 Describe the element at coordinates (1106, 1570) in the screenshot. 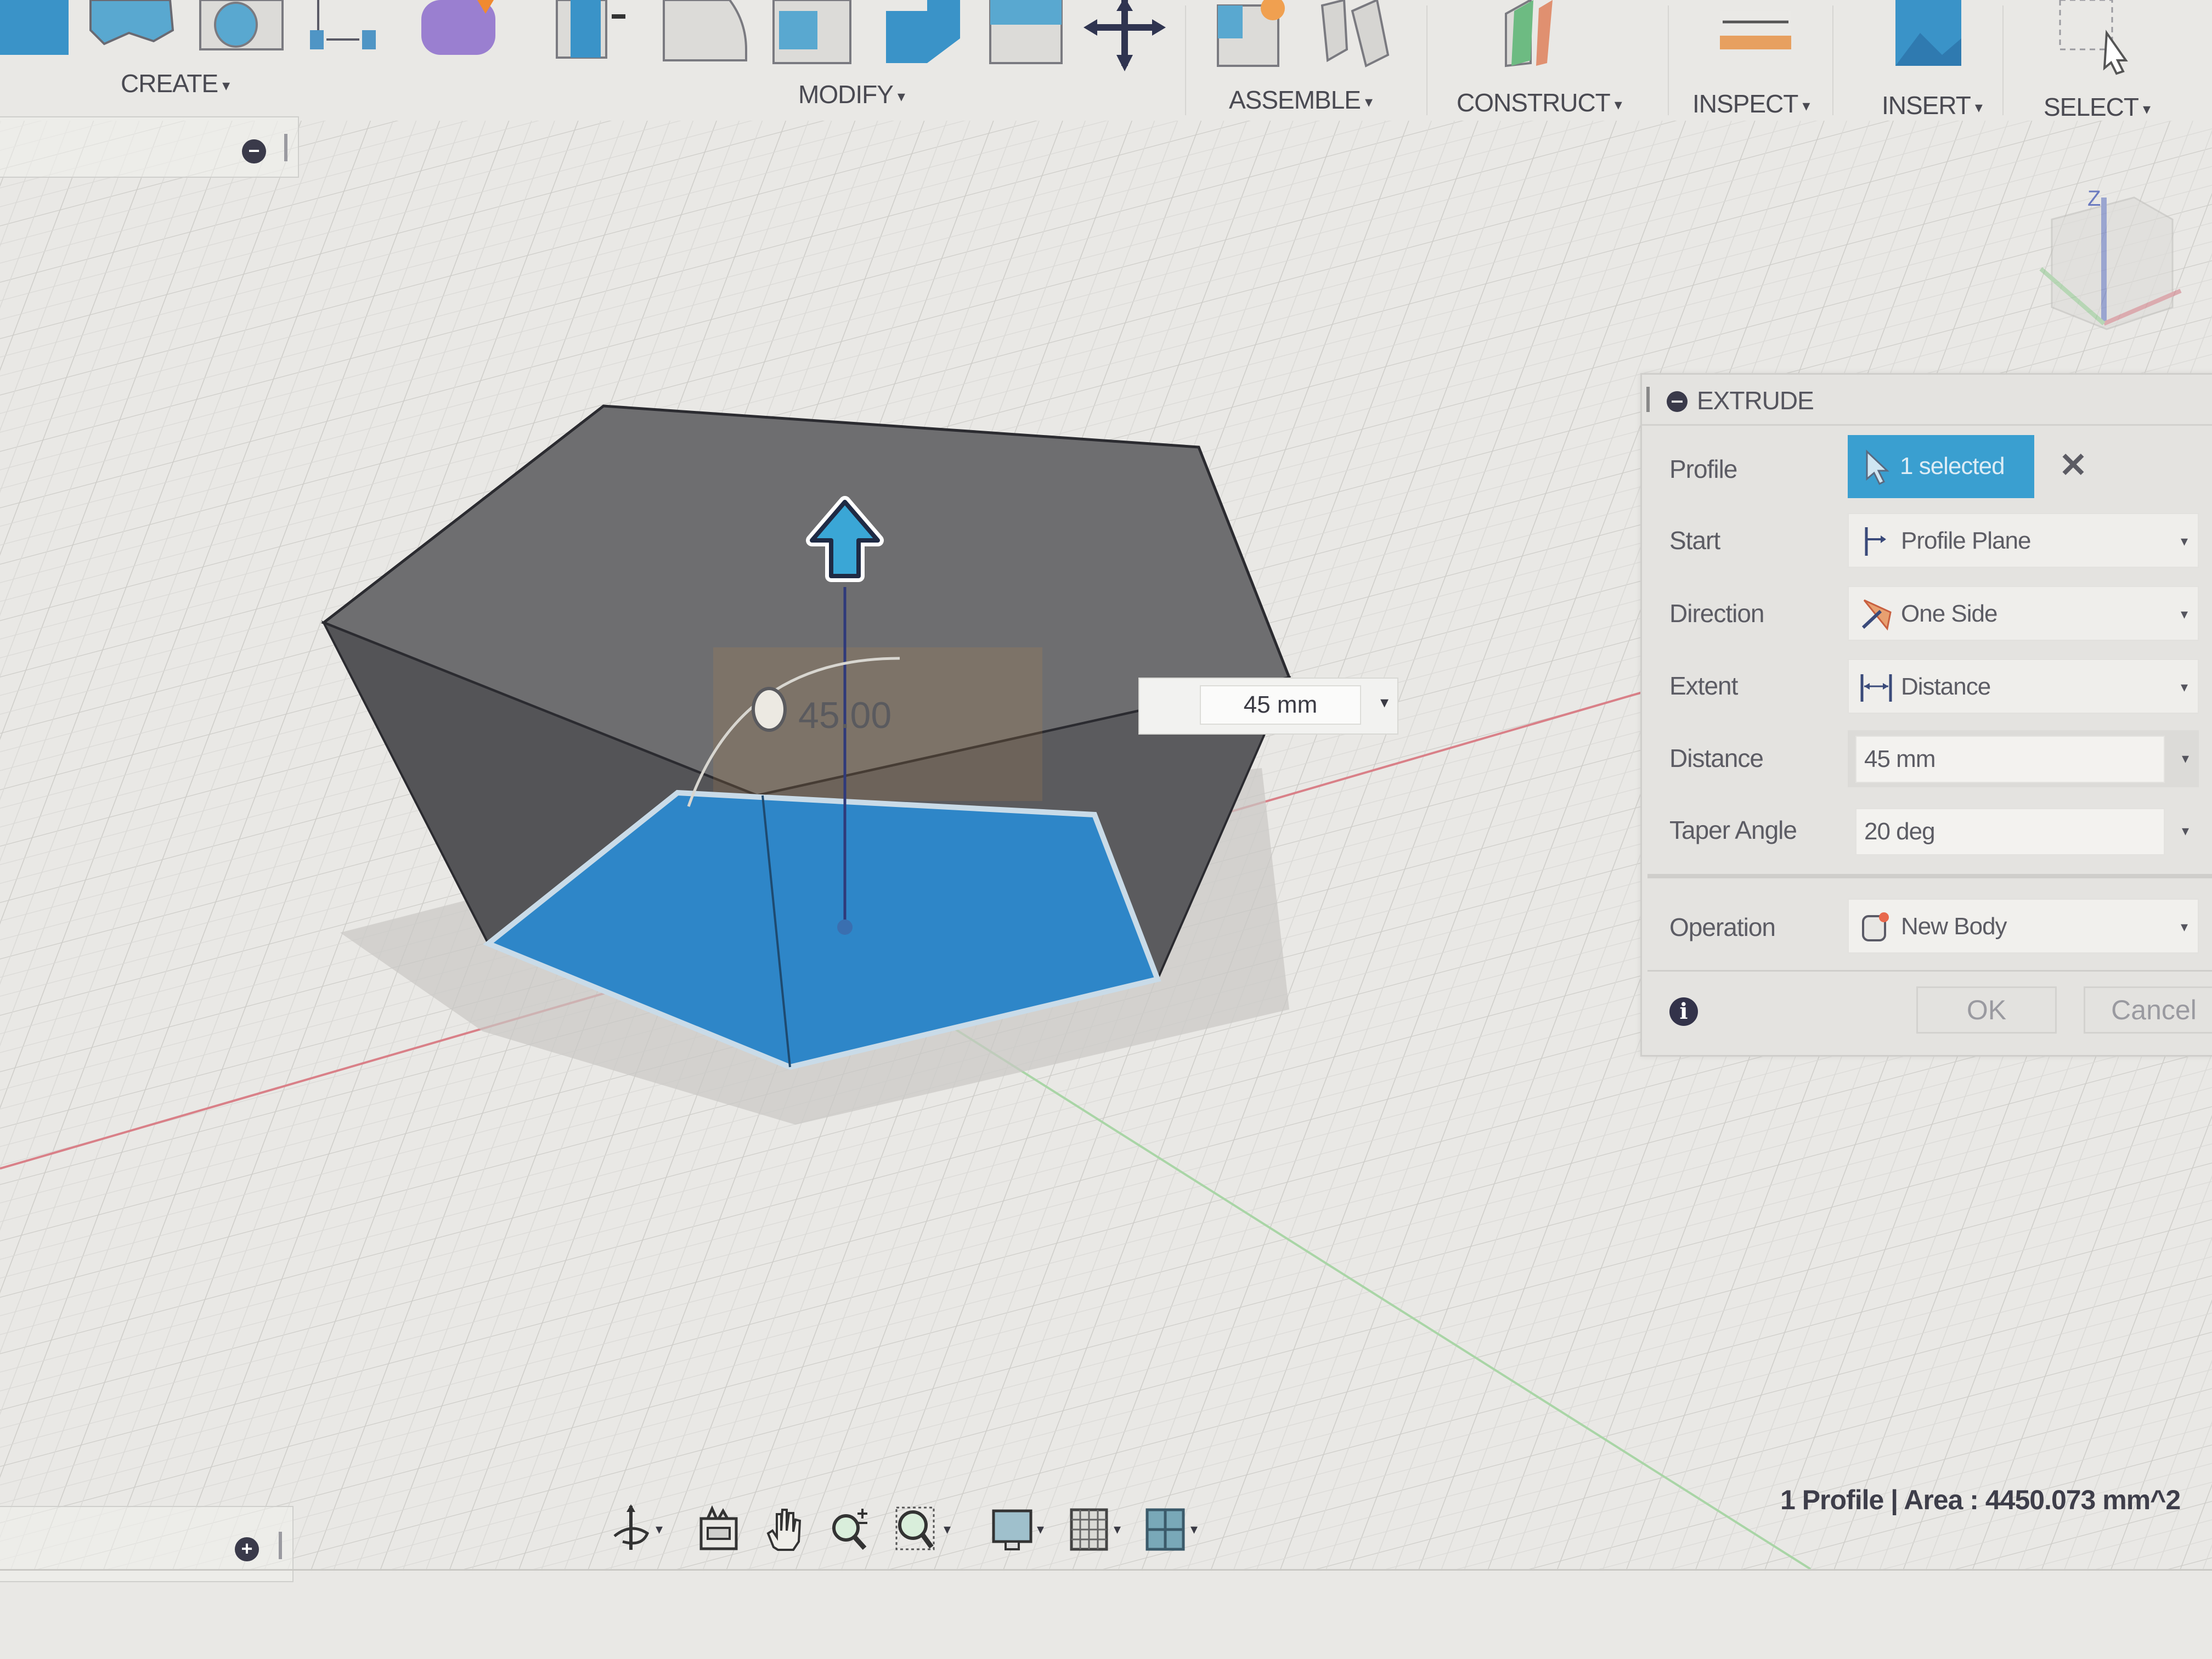

I see `viewport-bottom-edge` at that location.